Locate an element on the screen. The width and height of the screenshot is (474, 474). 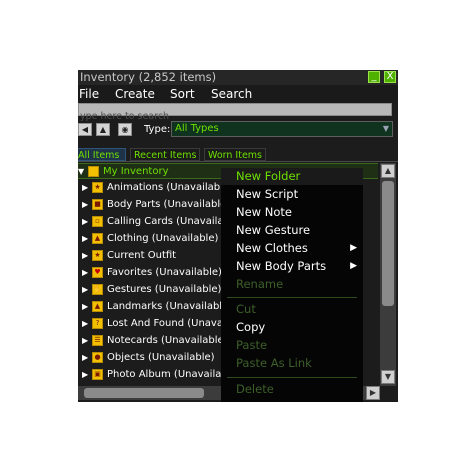
type-label: Type: is located at coordinates (157, 129).